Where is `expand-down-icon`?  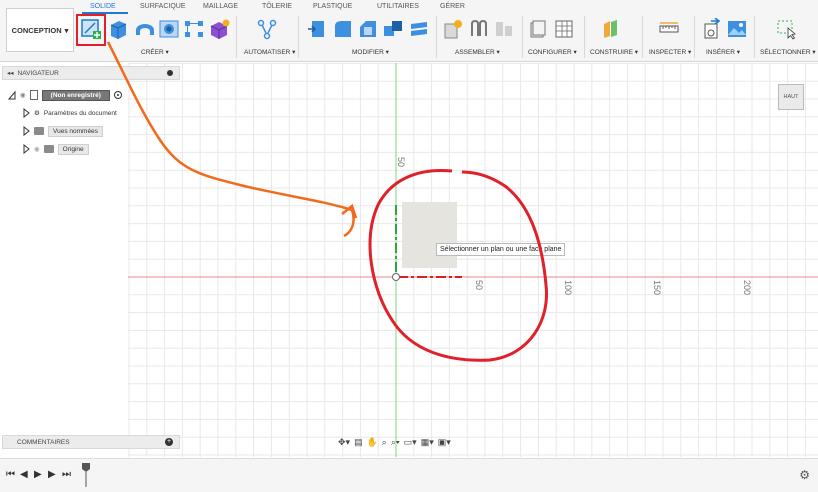 expand-down-icon is located at coordinates (12, 95).